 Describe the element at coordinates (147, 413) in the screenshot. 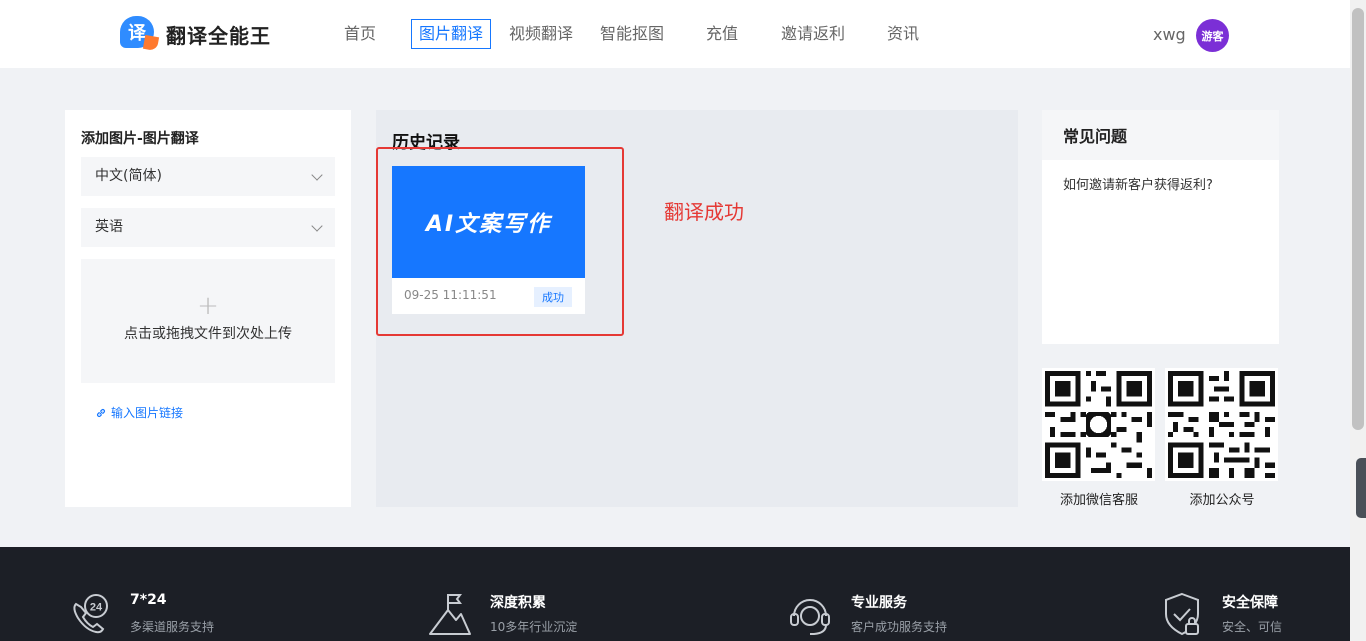

I see `image-link-text: 输入图片链接` at that location.